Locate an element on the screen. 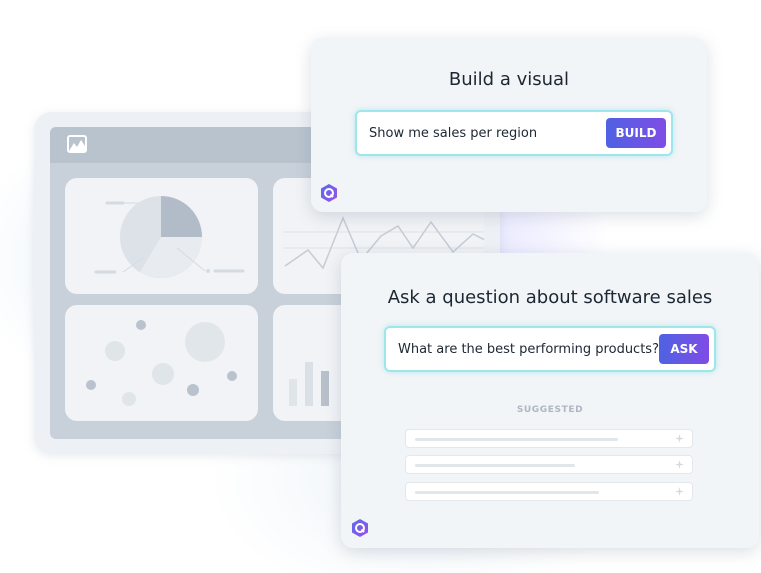 The width and height of the screenshot is (761, 573). build-button: BUILD is located at coordinates (636, 133).